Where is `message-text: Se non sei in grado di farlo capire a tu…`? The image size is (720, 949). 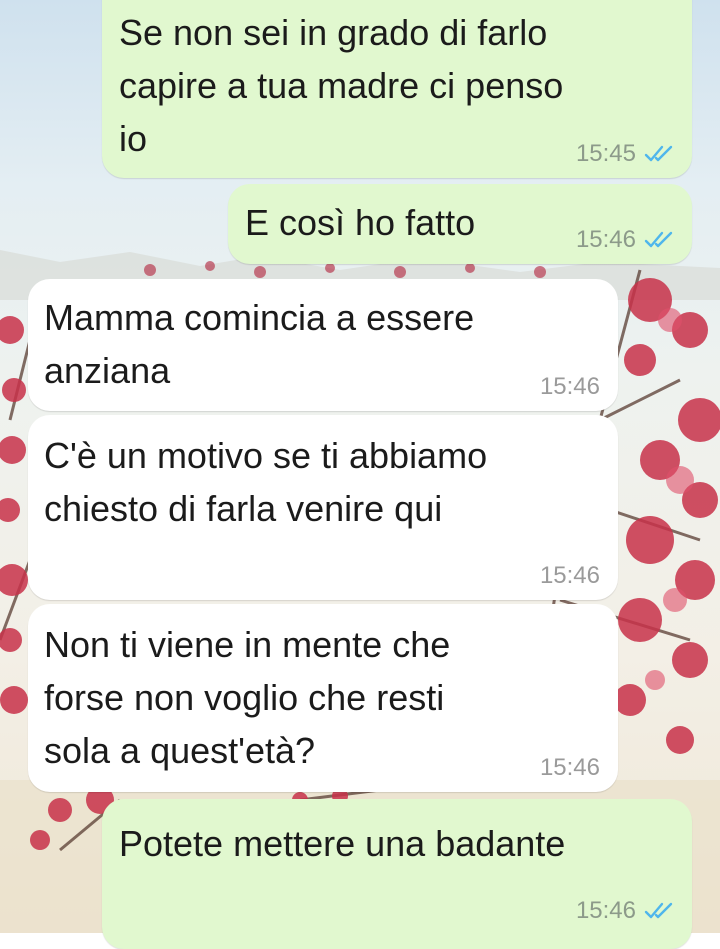 message-text: Se non sei in grado di farlo capire a tu… is located at coordinates (341, 85).